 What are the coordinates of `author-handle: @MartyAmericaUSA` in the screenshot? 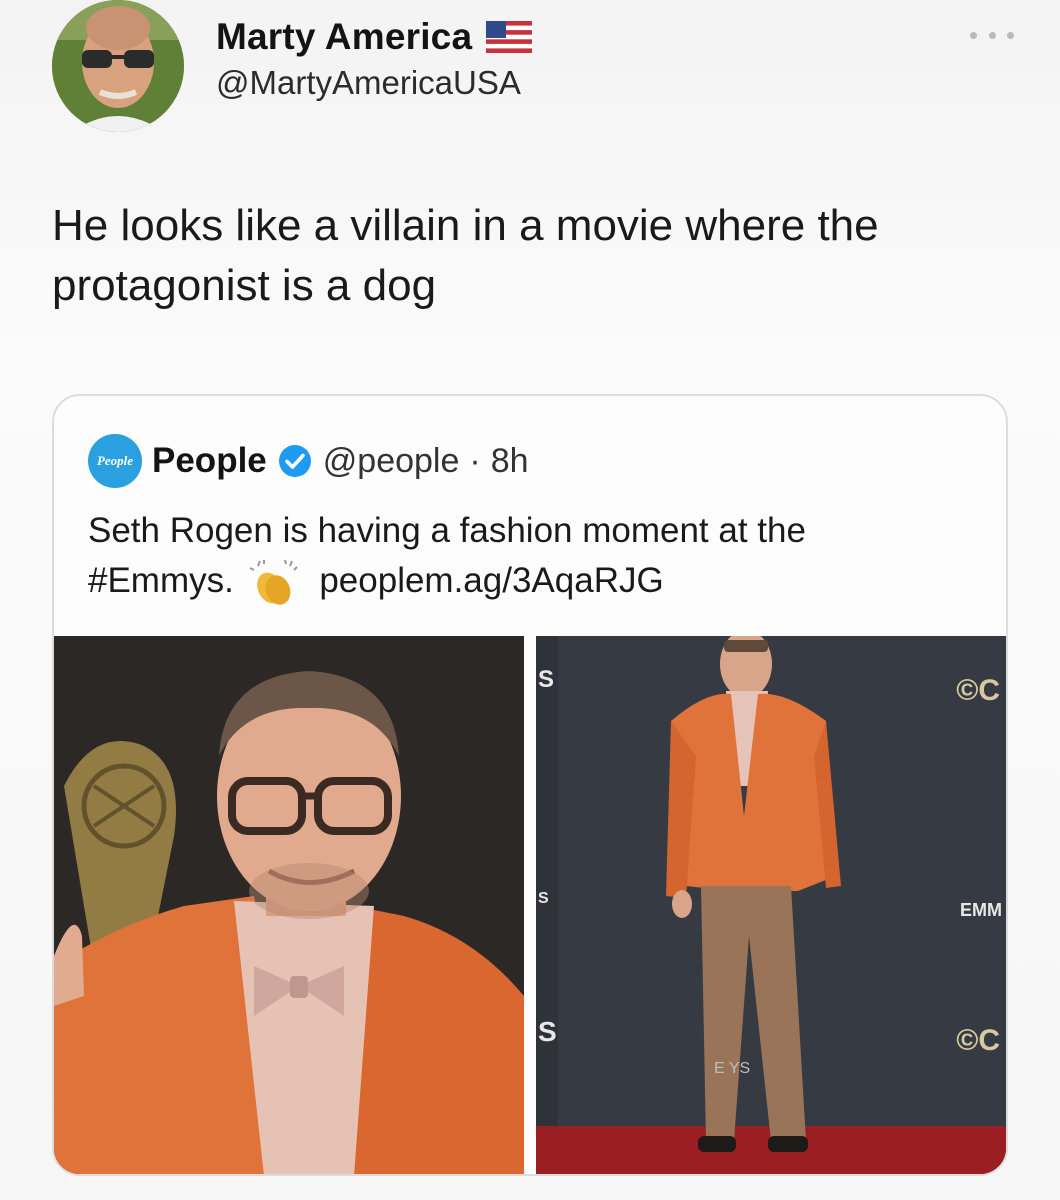 It's located at (374, 83).